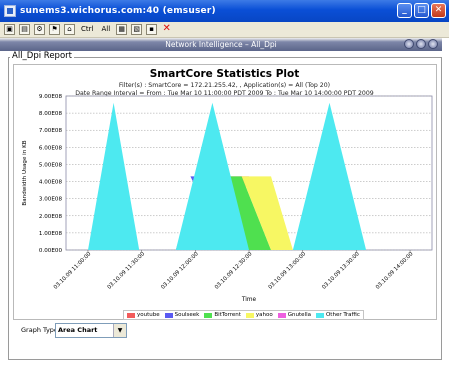 The width and height of the screenshot is (449, 370). What do you see at coordinates (127, 271) in the screenshot?
I see `x-tick-label: 03.10.09 11:30:00` at bounding box center [127, 271].